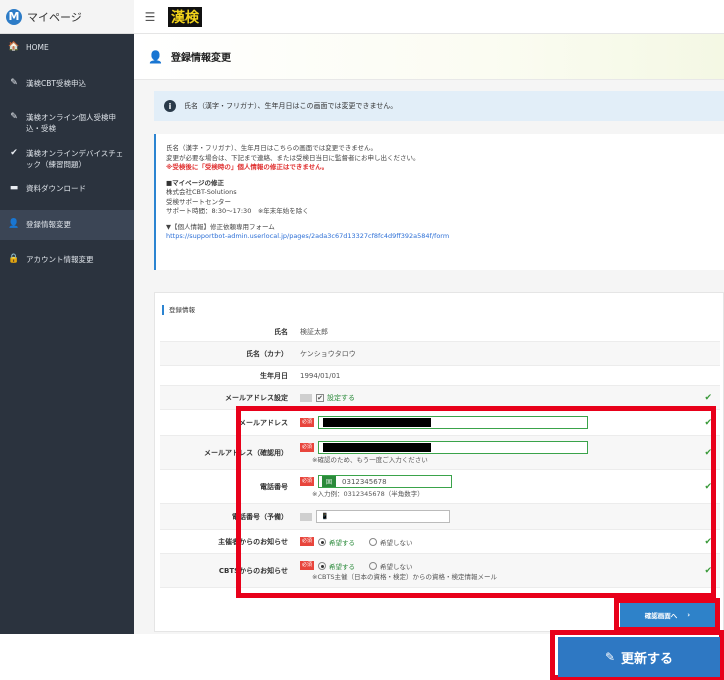 The image size is (724, 680). I want to click on sidebar-brand: M マイページ, so click(67, 17).